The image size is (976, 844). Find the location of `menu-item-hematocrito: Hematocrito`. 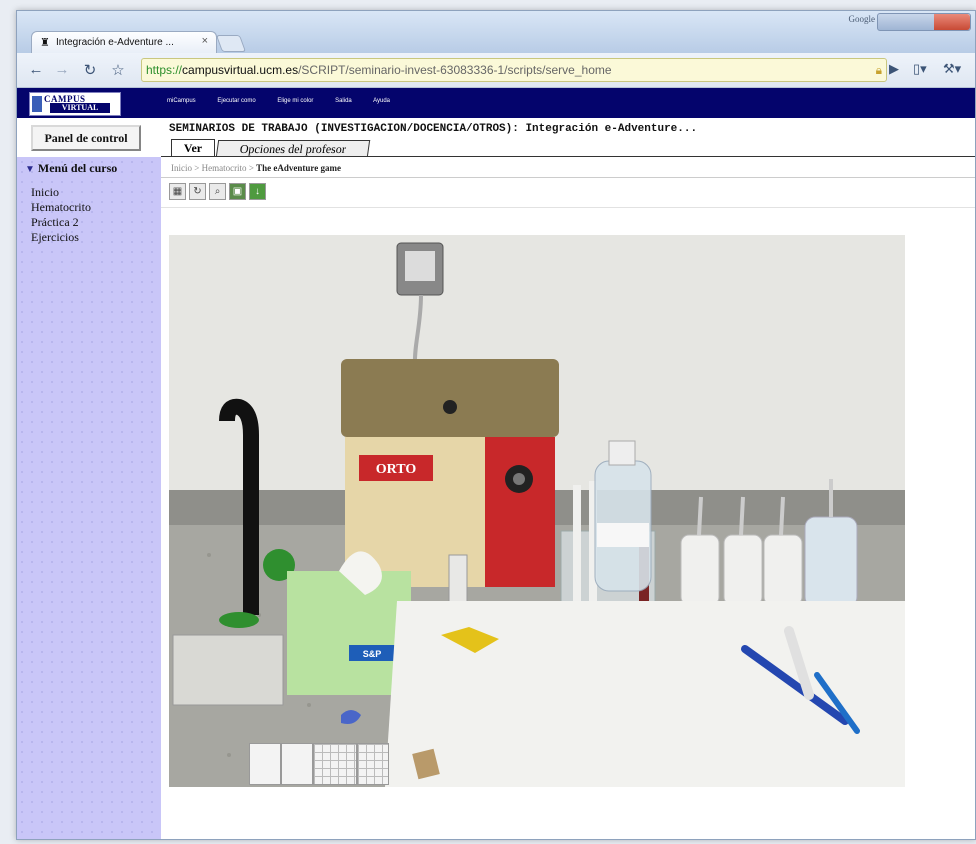

menu-item-hematocrito: Hematocrito is located at coordinates (61, 207).